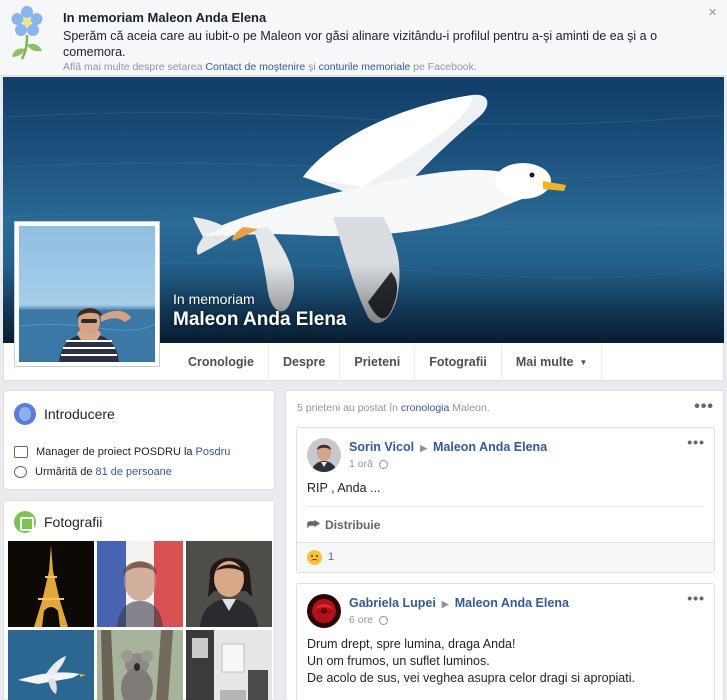 Image resolution: width=727 pixels, height=700 pixels. I want to click on intro-follow-row: Urmărită de 81 de persoane, so click(93, 472).